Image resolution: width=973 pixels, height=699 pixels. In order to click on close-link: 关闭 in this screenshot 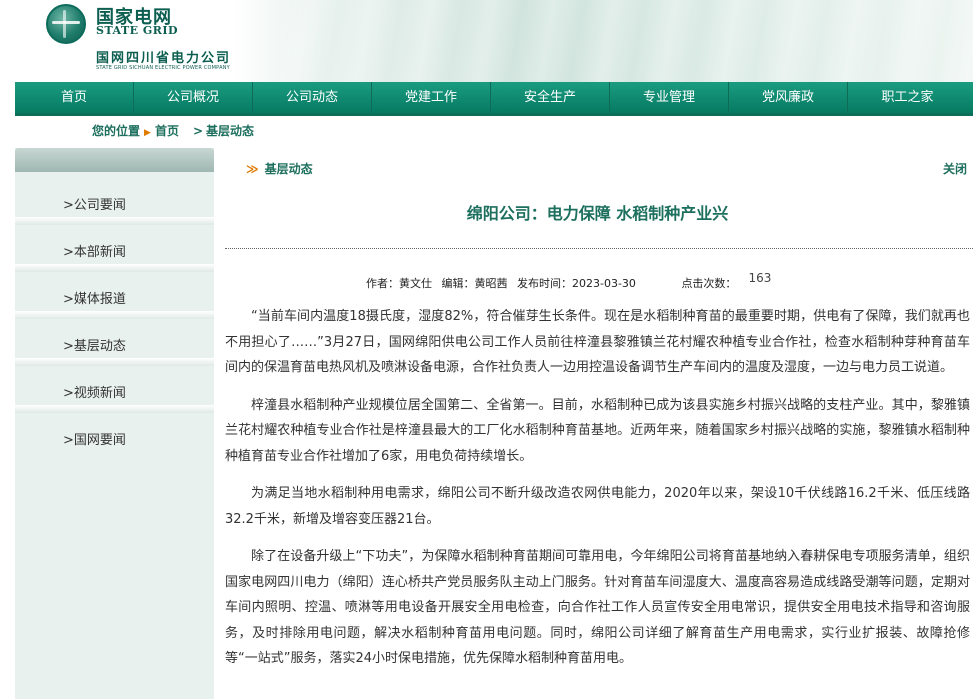, I will do `click(955, 168)`.